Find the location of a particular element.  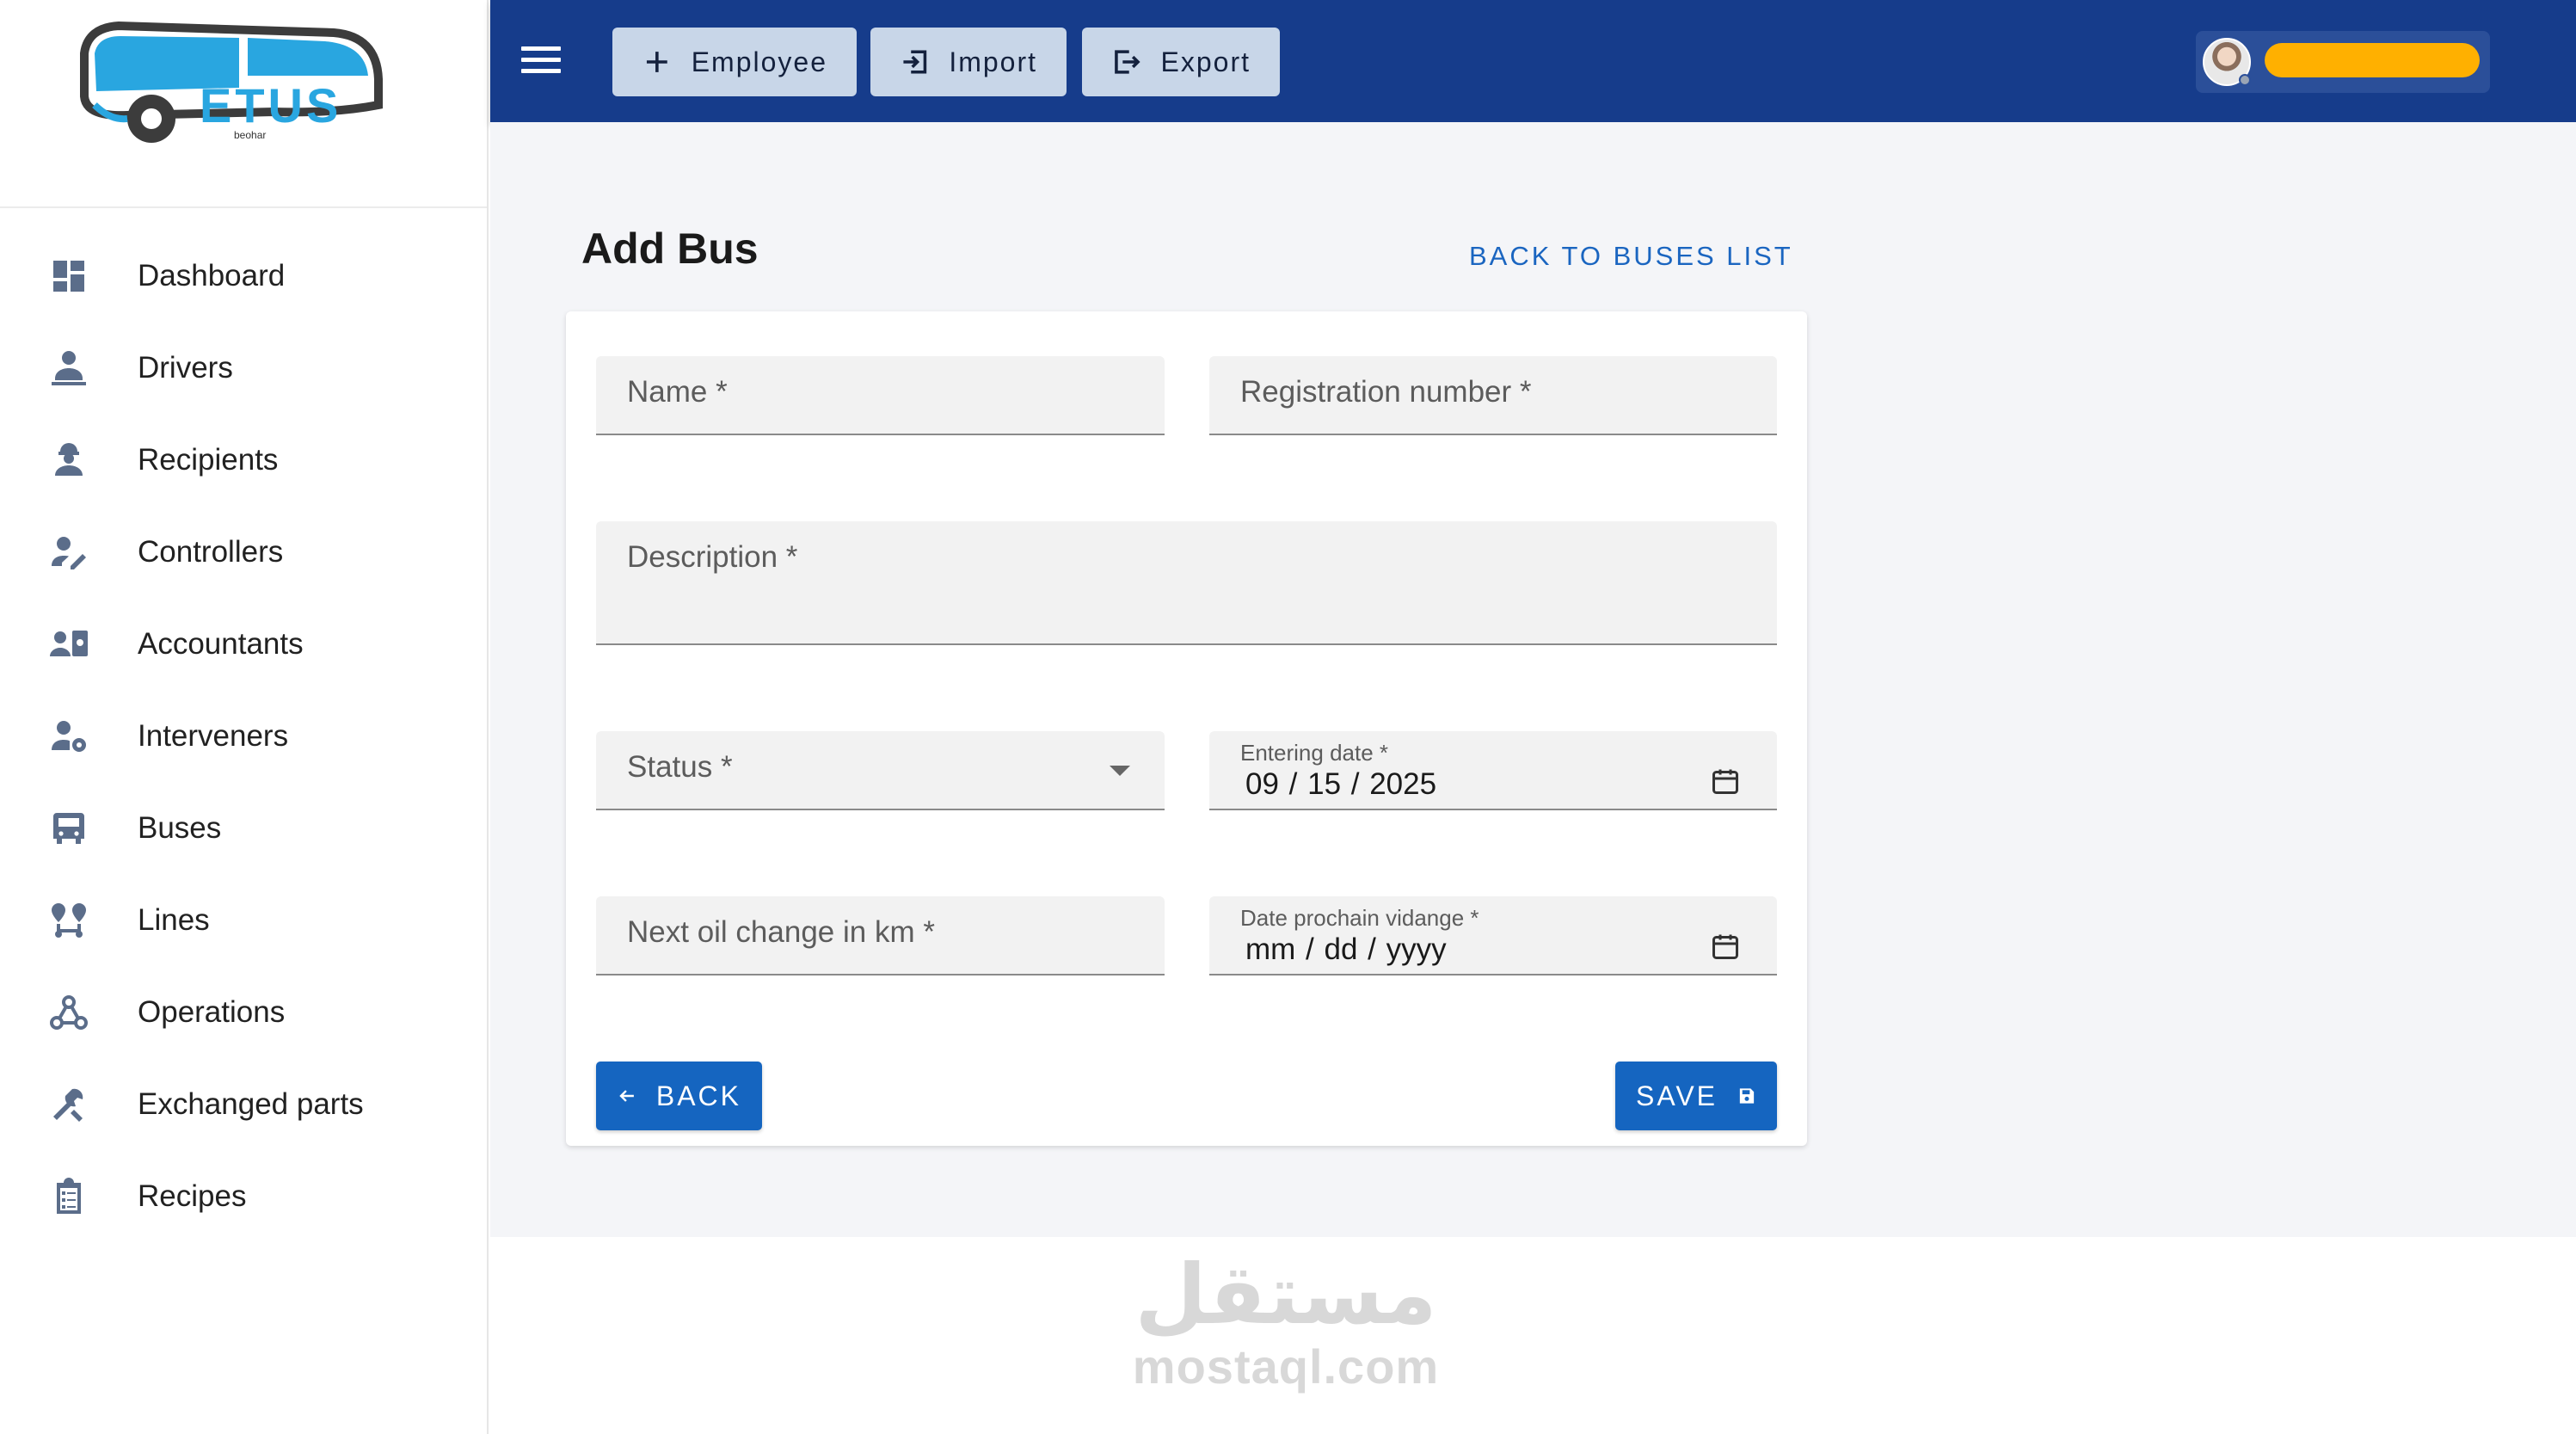

user-edit-icon is located at coordinates (69, 552).